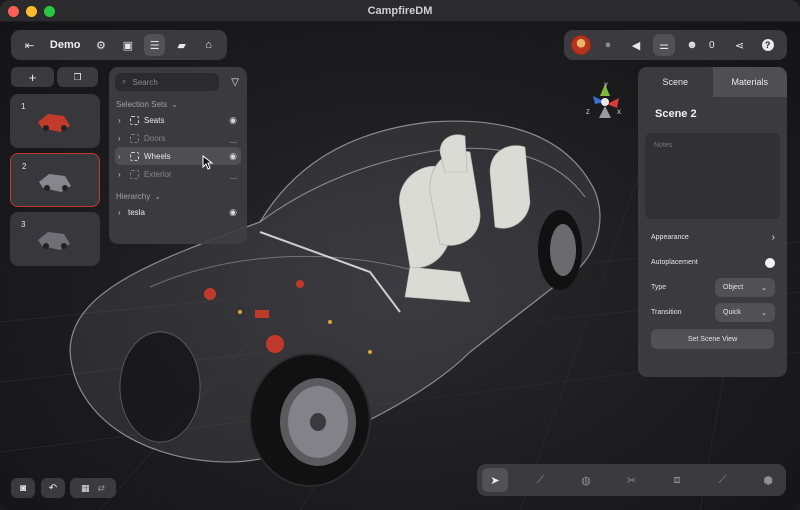  I want to click on hierarchy-label: tesla, so click(136, 212).